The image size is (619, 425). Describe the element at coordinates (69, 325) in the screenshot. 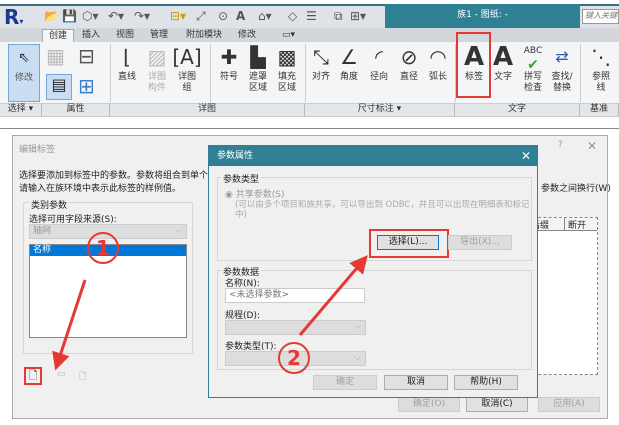

I see `arrow-to-new-parameter` at that location.